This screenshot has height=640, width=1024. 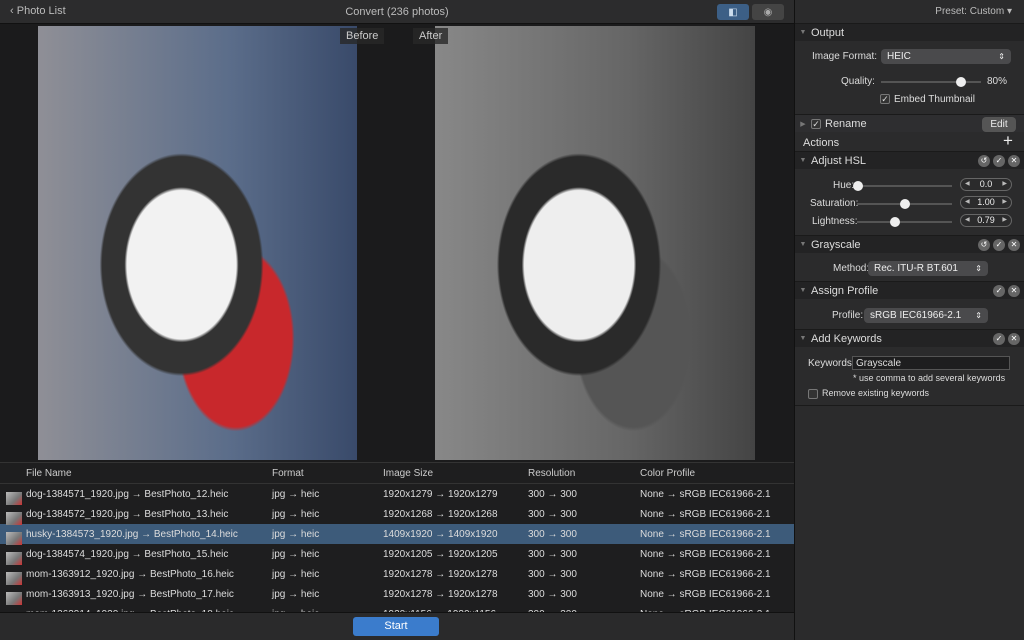 I want to click on preset-dropdown: Preset: Custom ▾, so click(x=973, y=11).